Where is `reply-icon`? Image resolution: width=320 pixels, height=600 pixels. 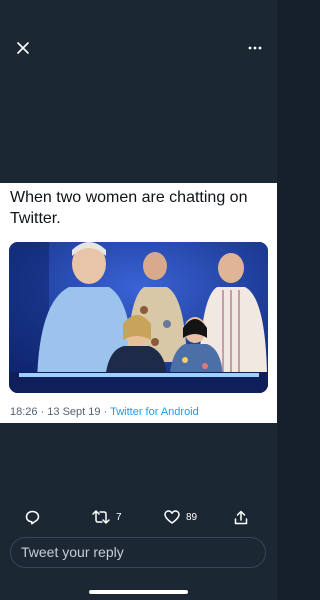
reply-icon is located at coordinates (32, 517).